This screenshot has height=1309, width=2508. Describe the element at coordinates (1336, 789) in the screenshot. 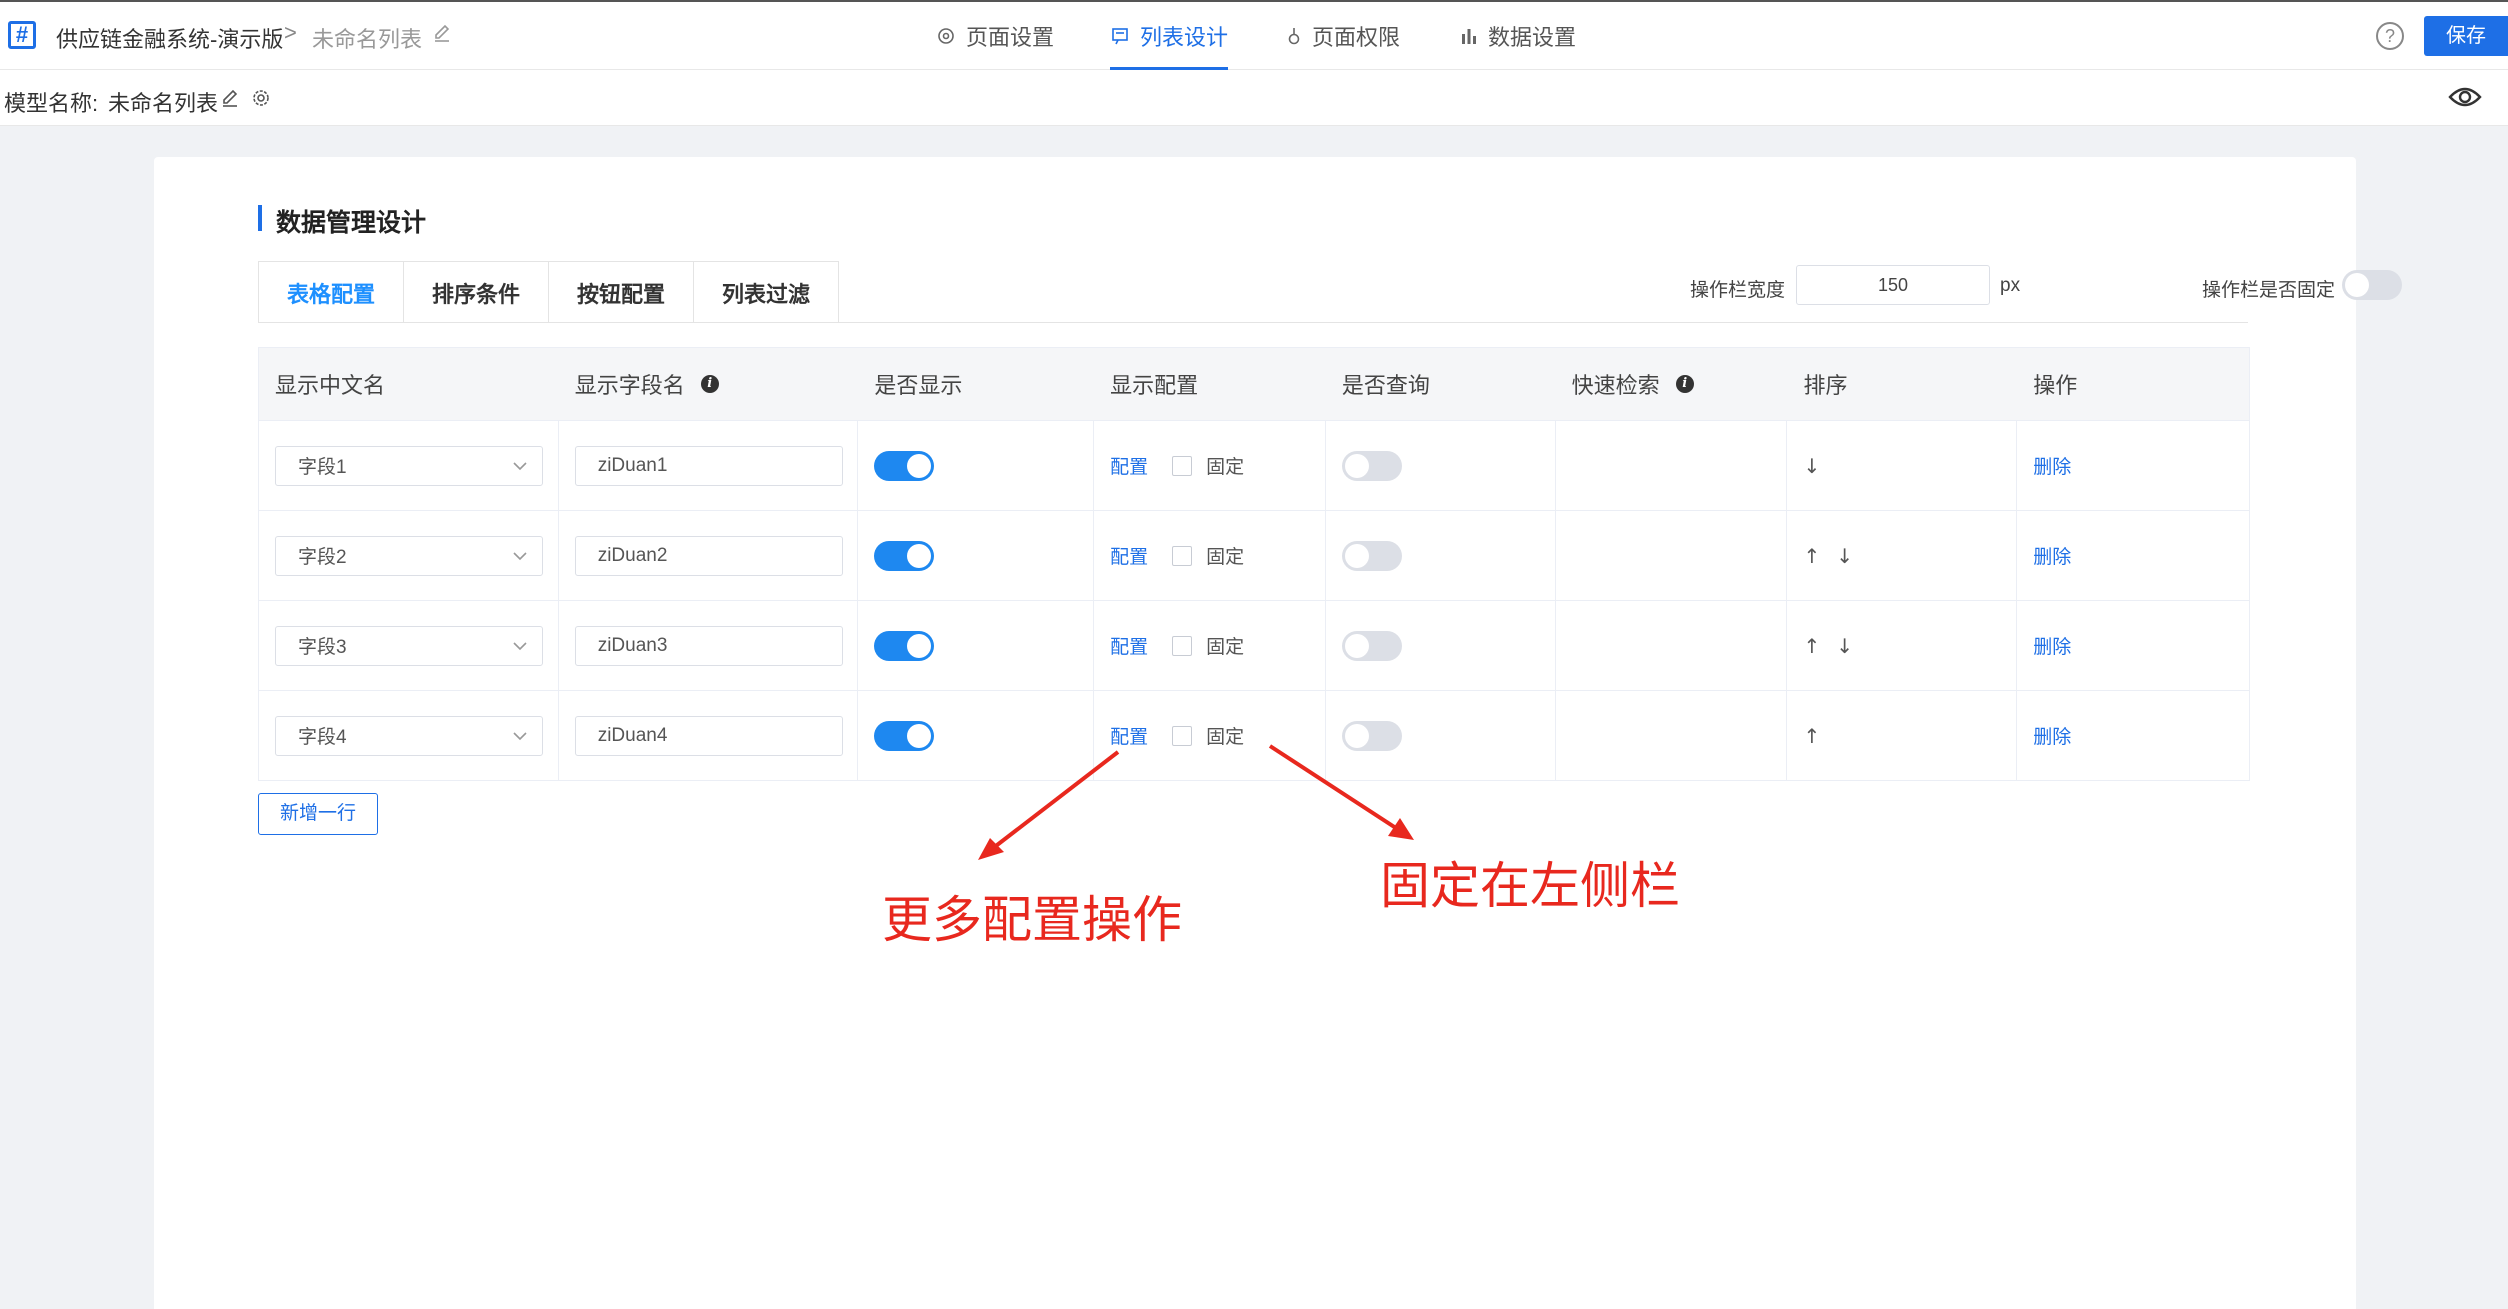

I see `arrow-to-fixed` at that location.